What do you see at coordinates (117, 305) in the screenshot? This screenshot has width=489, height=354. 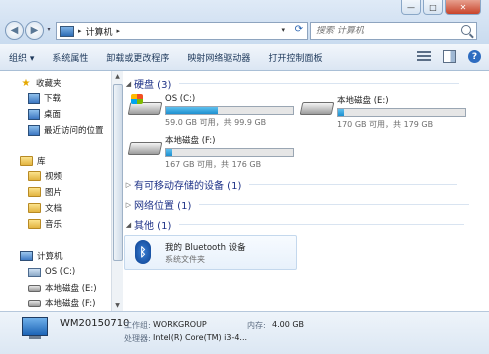 I see `scroll-down-icon: ▼` at bounding box center [117, 305].